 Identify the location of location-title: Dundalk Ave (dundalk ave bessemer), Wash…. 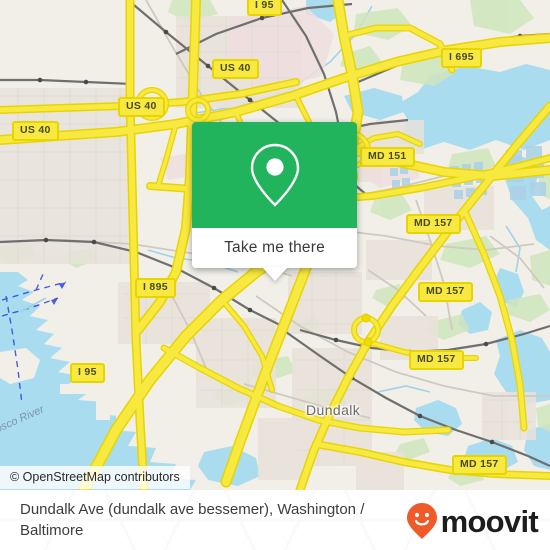
(192, 520).